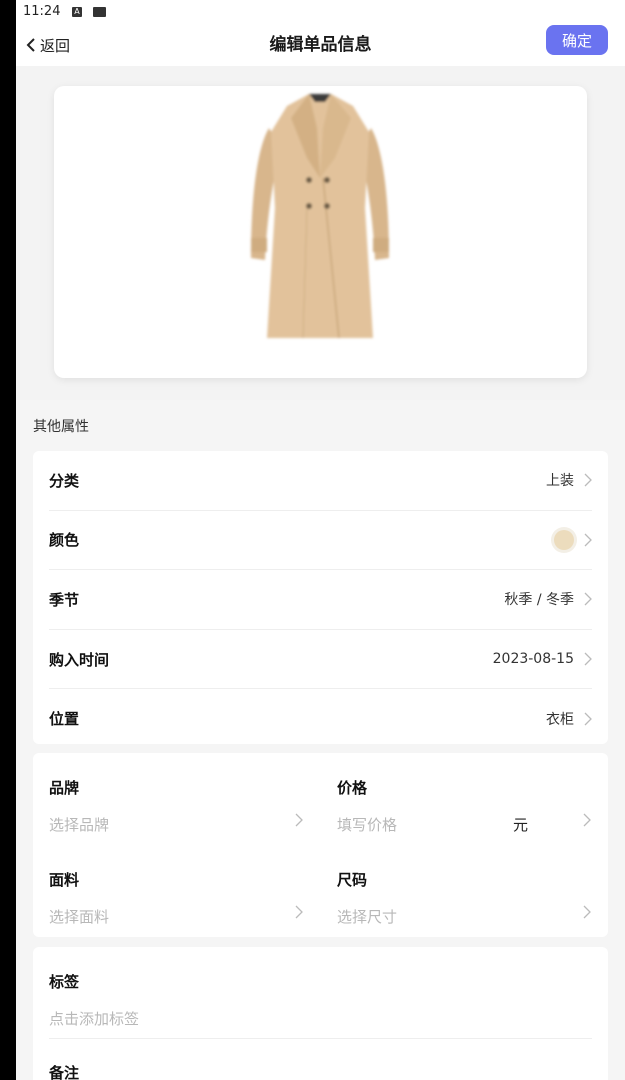 This screenshot has width=625, height=1080. Describe the element at coordinates (320, 1038) in the screenshot. I see `divider` at that location.